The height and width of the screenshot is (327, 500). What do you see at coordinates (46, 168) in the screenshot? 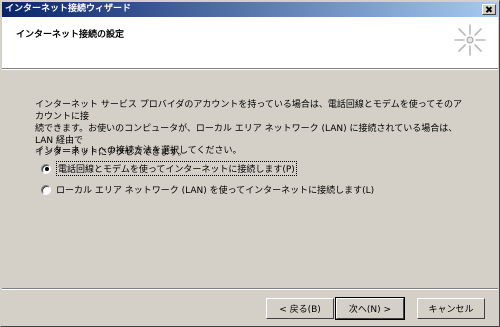
I see `modem-radio` at bounding box center [46, 168].